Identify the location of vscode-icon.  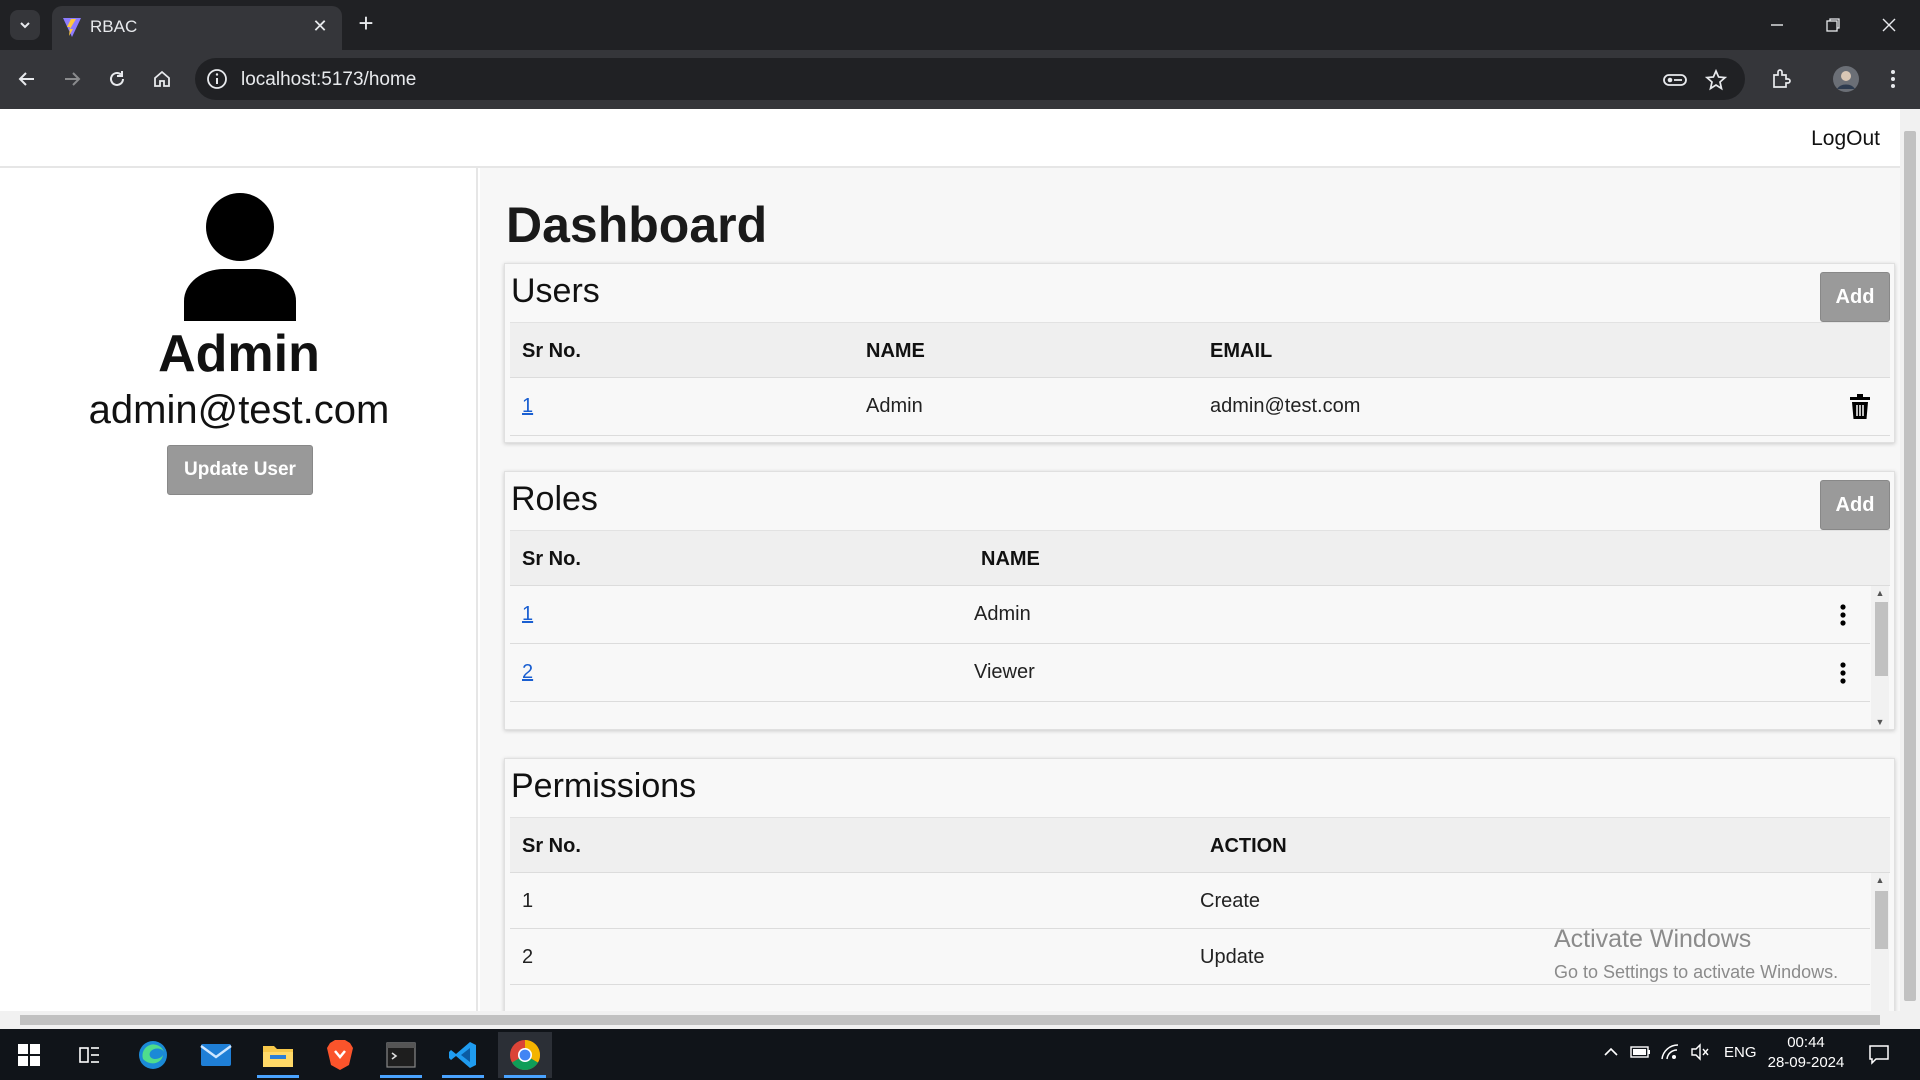
(463, 1055).